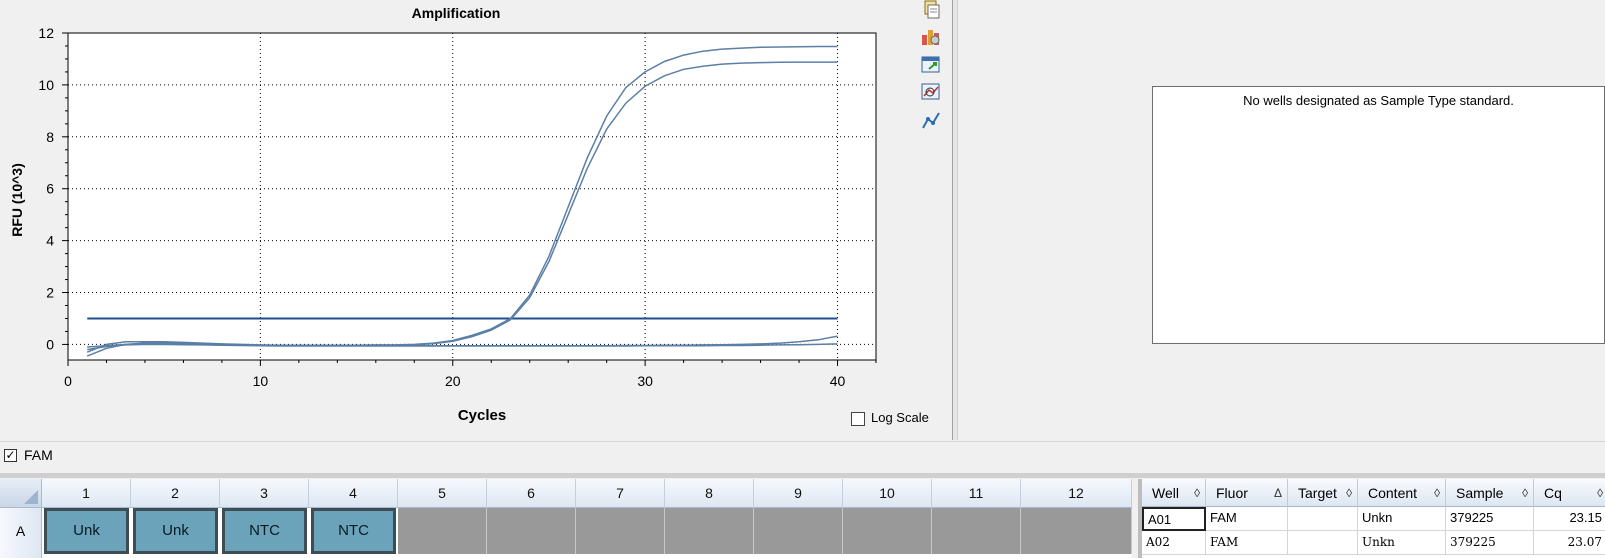 The height and width of the screenshot is (558, 1605). Describe the element at coordinates (21, 533) in the screenshot. I see `plate-row-header: A` at that location.